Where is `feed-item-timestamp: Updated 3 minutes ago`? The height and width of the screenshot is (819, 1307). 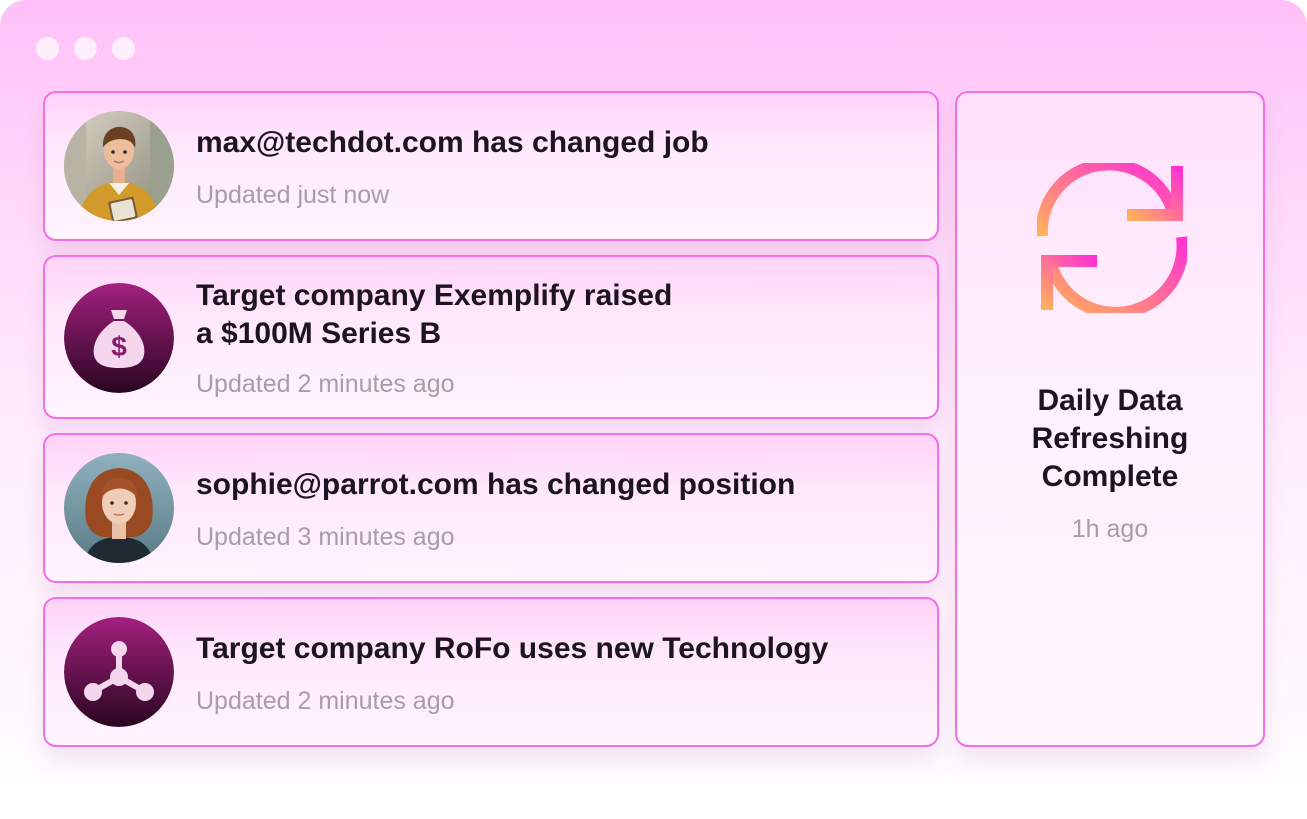 feed-item-timestamp: Updated 3 minutes ago is located at coordinates (325, 537).